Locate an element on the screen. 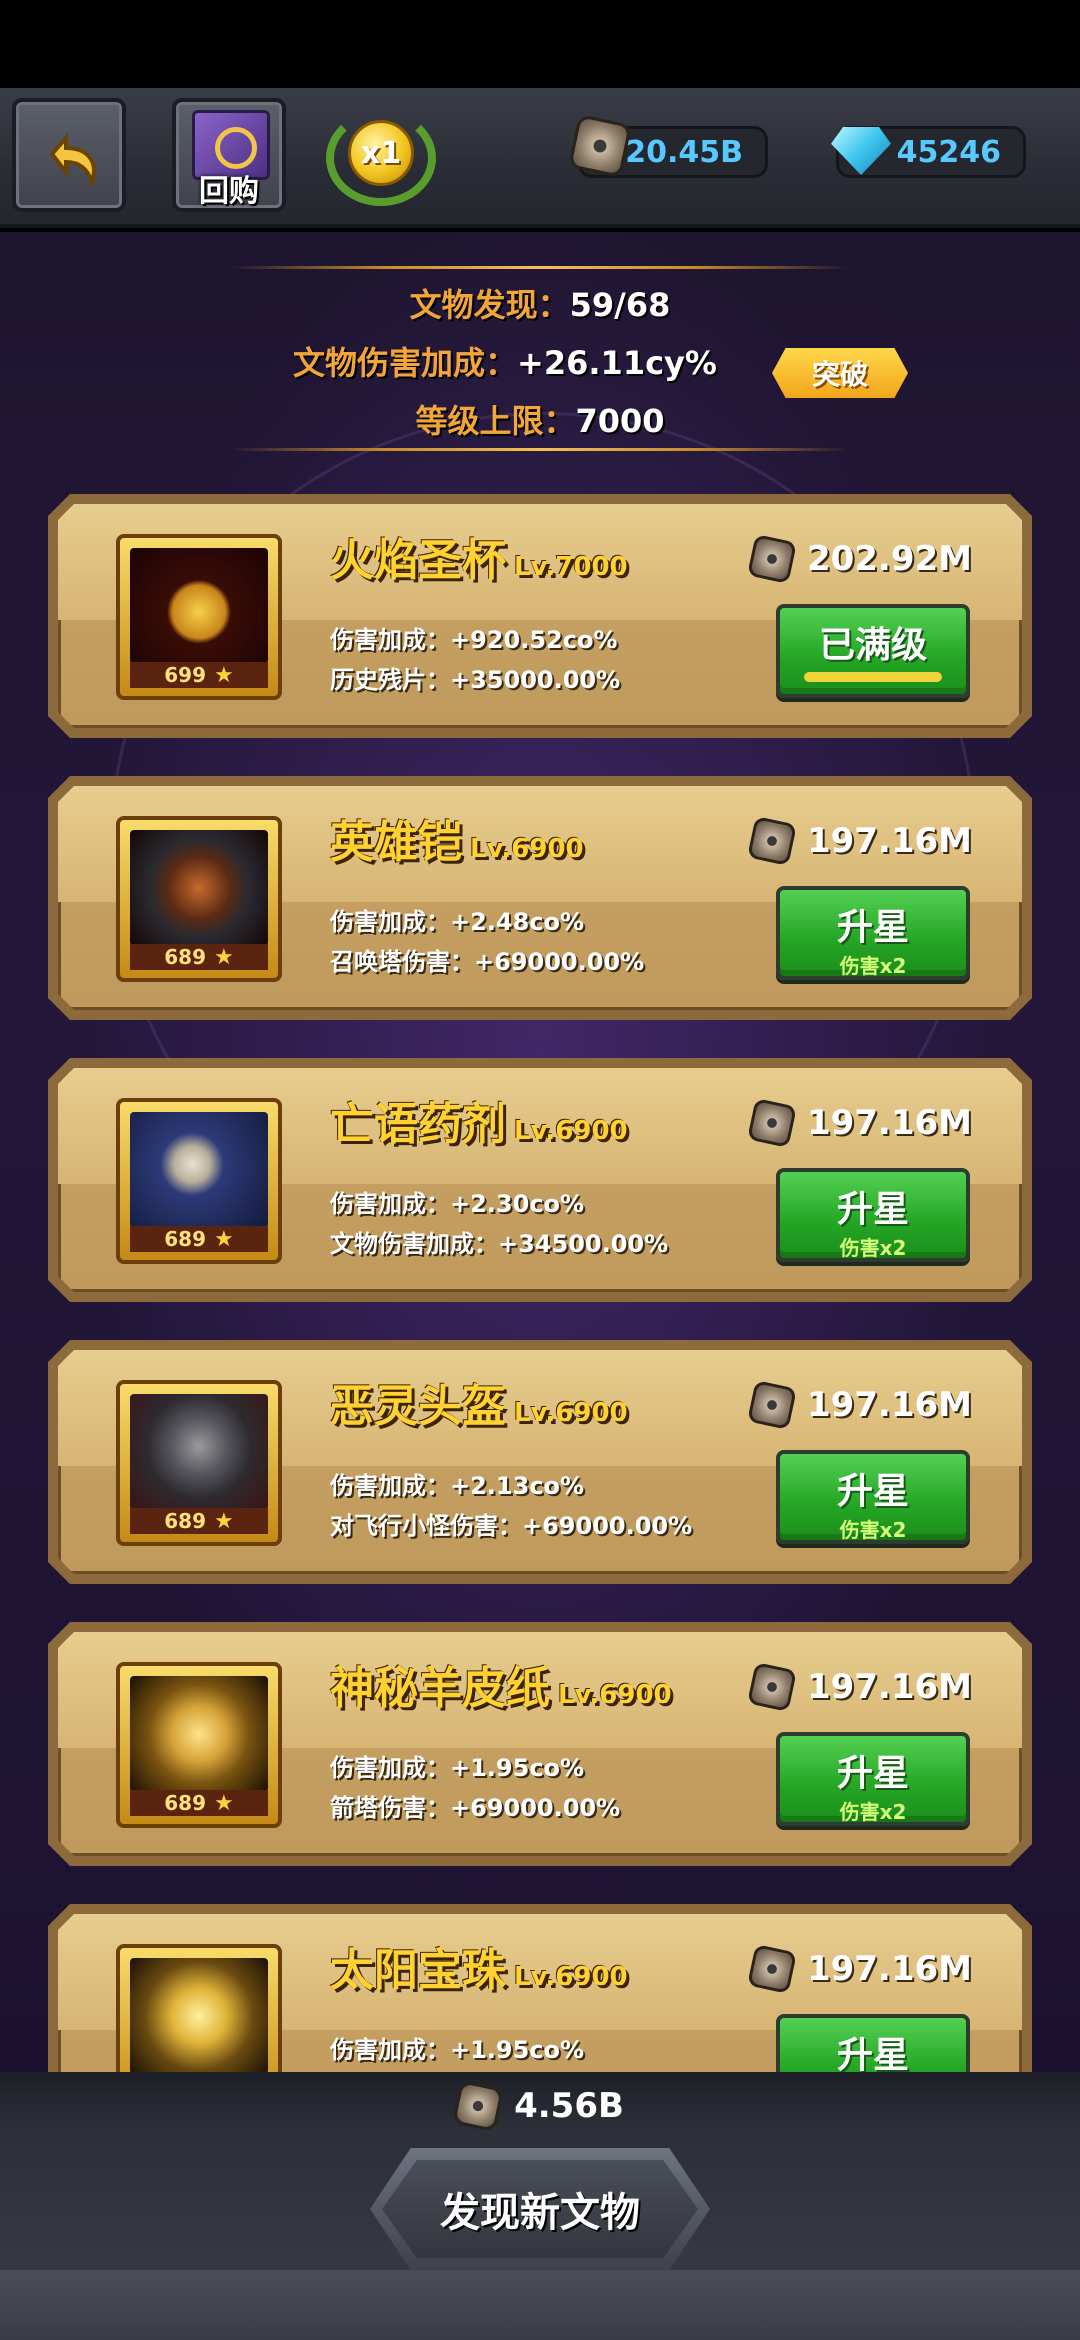 This screenshot has width=1080, height=2340. discovered-value: 59/68 is located at coordinates (620, 305).